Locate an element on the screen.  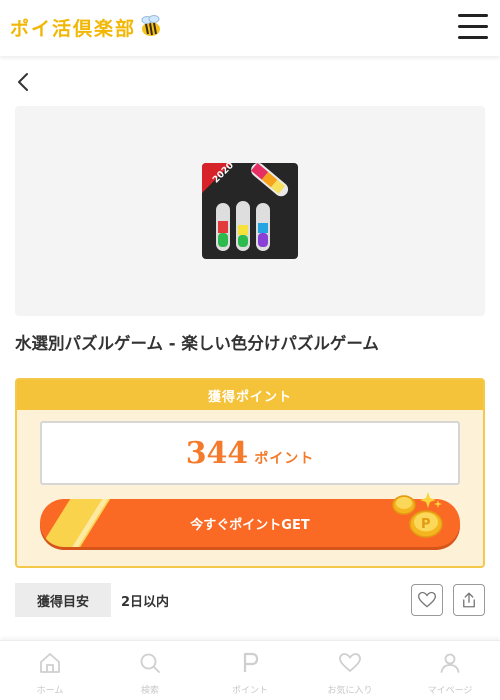
coins-icon: P is located at coordinates (417, 515).